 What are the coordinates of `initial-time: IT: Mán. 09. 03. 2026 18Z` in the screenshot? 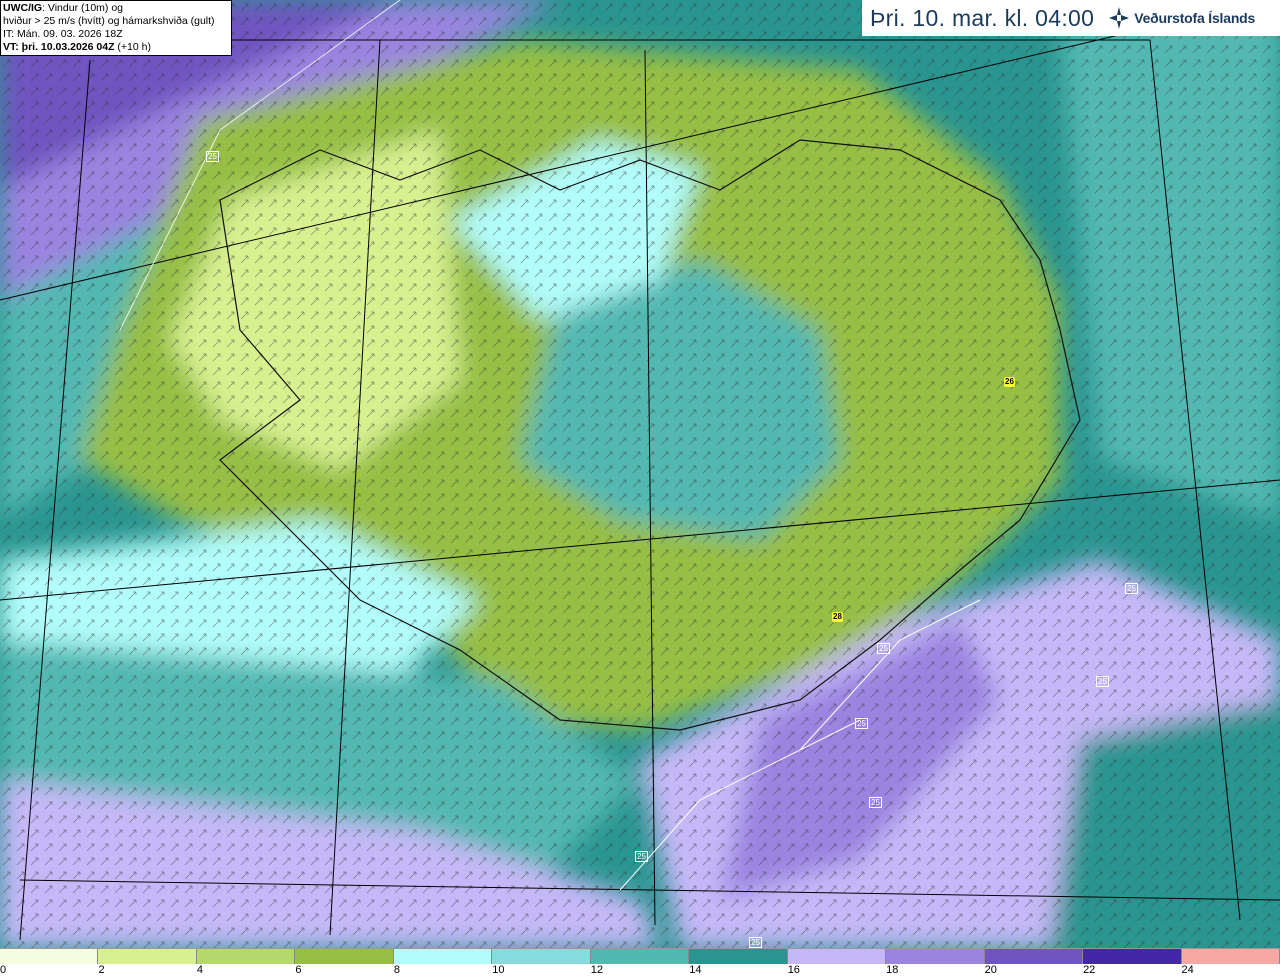 It's located at (63, 34).